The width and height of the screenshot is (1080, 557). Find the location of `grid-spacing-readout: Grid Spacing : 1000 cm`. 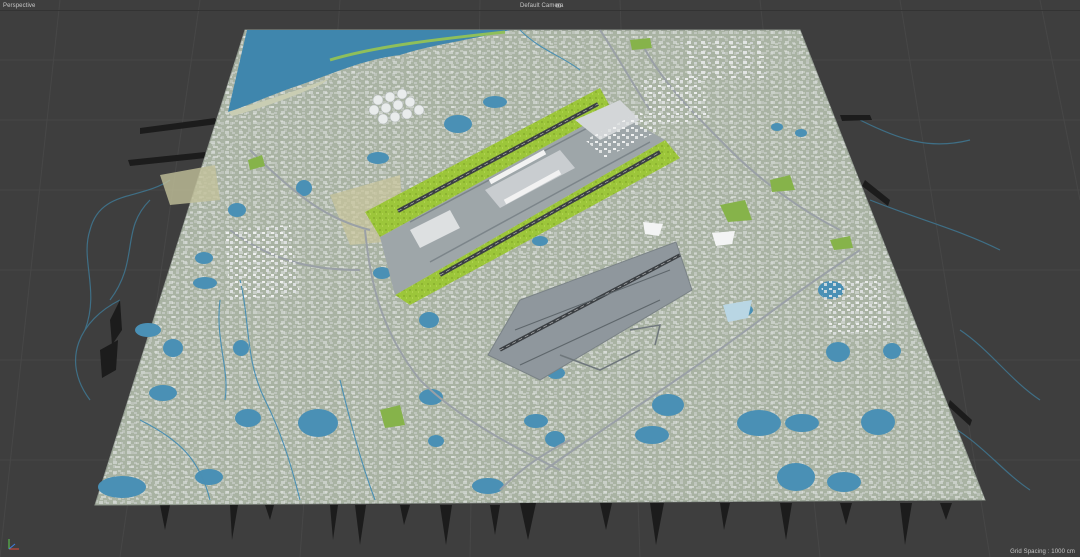

grid-spacing-readout: Grid Spacing : 1000 cm is located at coordinates (1042, 552).